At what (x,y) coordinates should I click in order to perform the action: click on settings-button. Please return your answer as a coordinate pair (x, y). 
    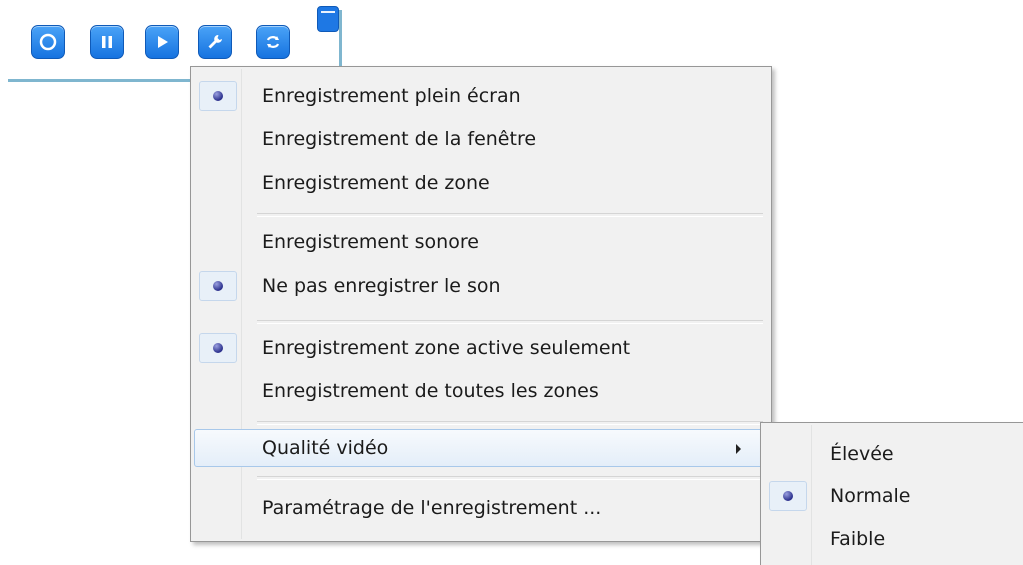
    Looking at the image, I should click on (215, 42).